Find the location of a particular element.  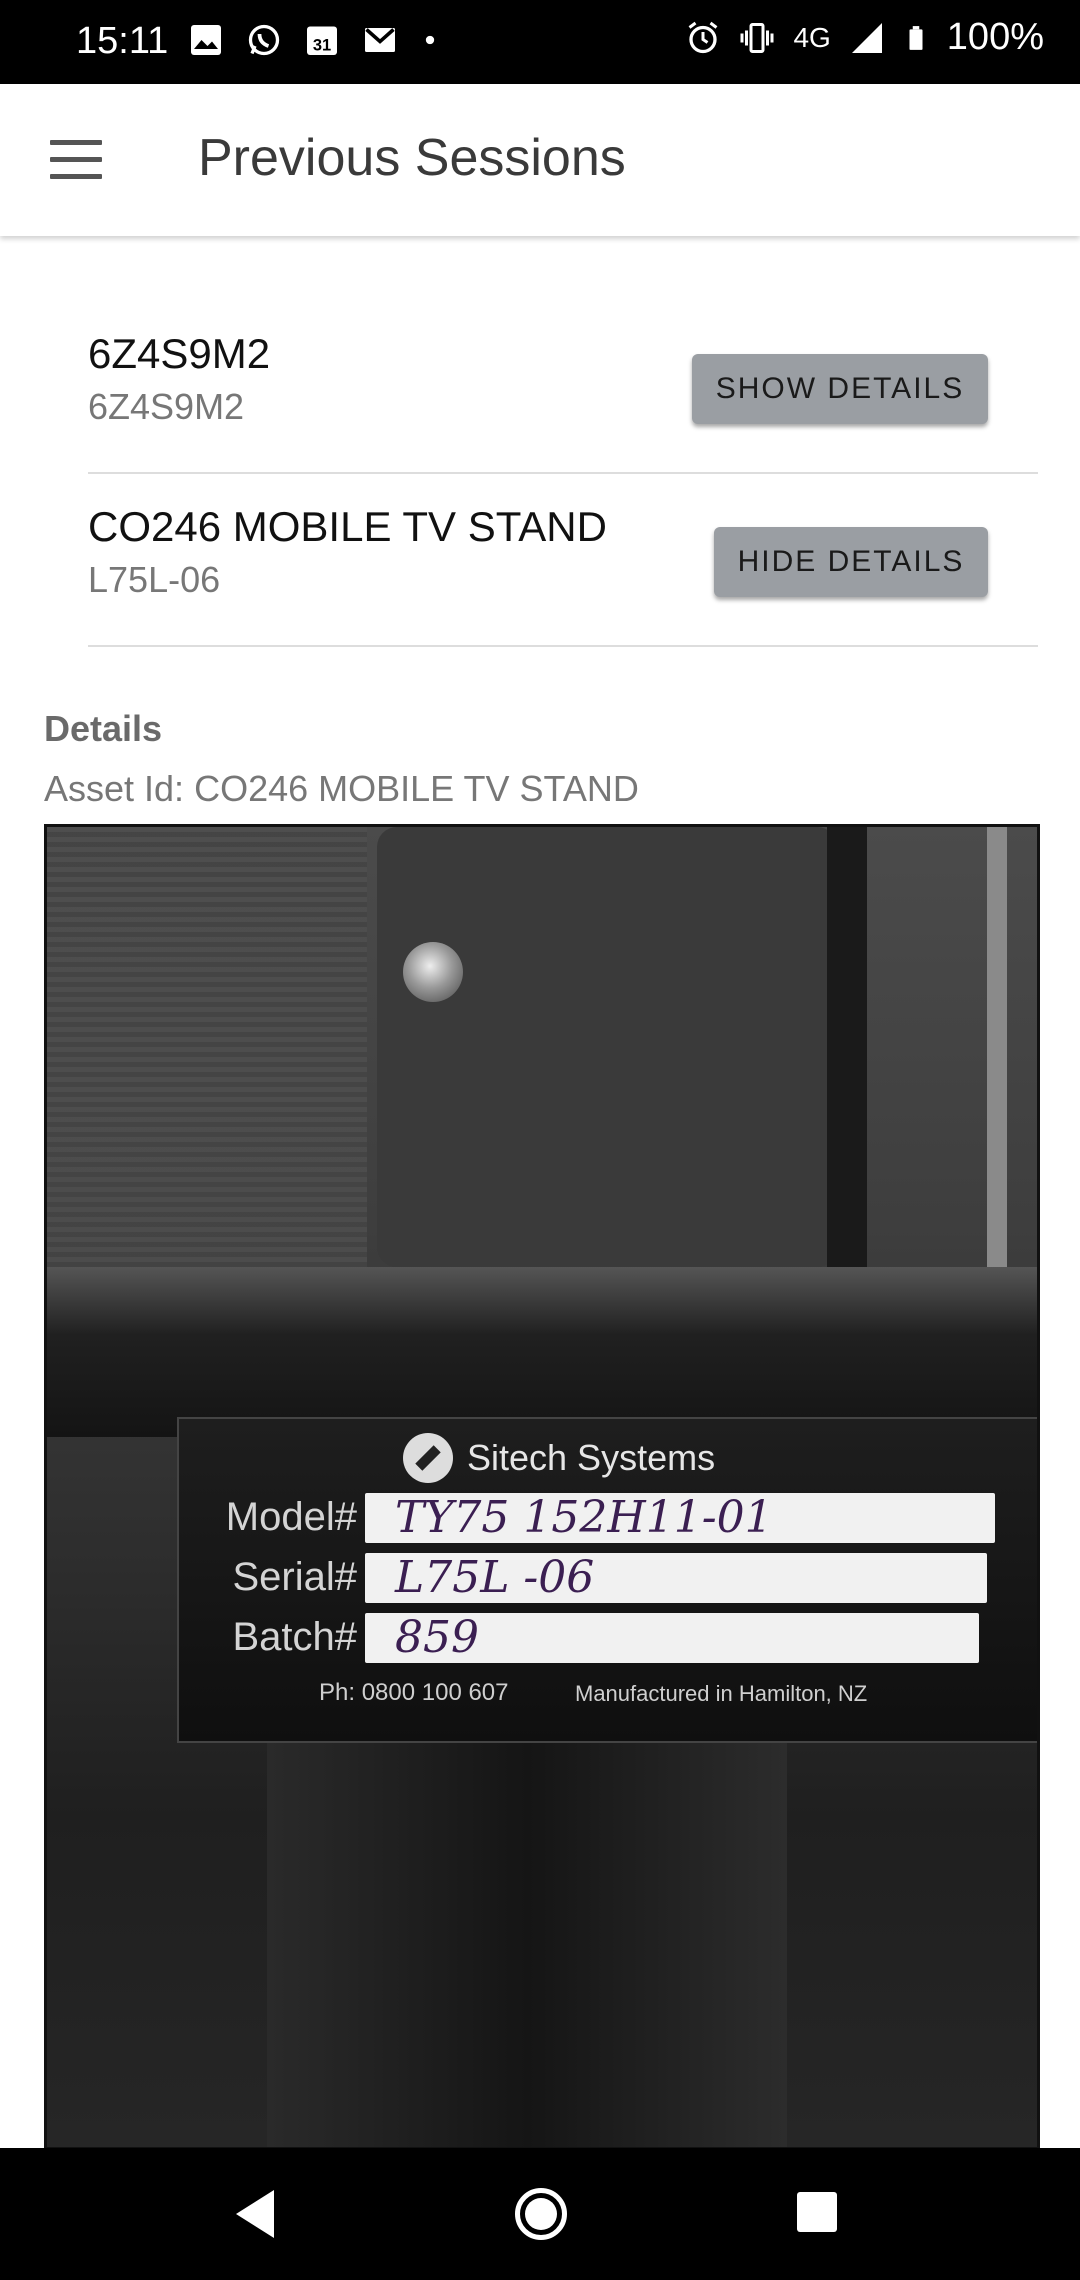

hamburger-menu-icon is located at coordinates (76, 160).